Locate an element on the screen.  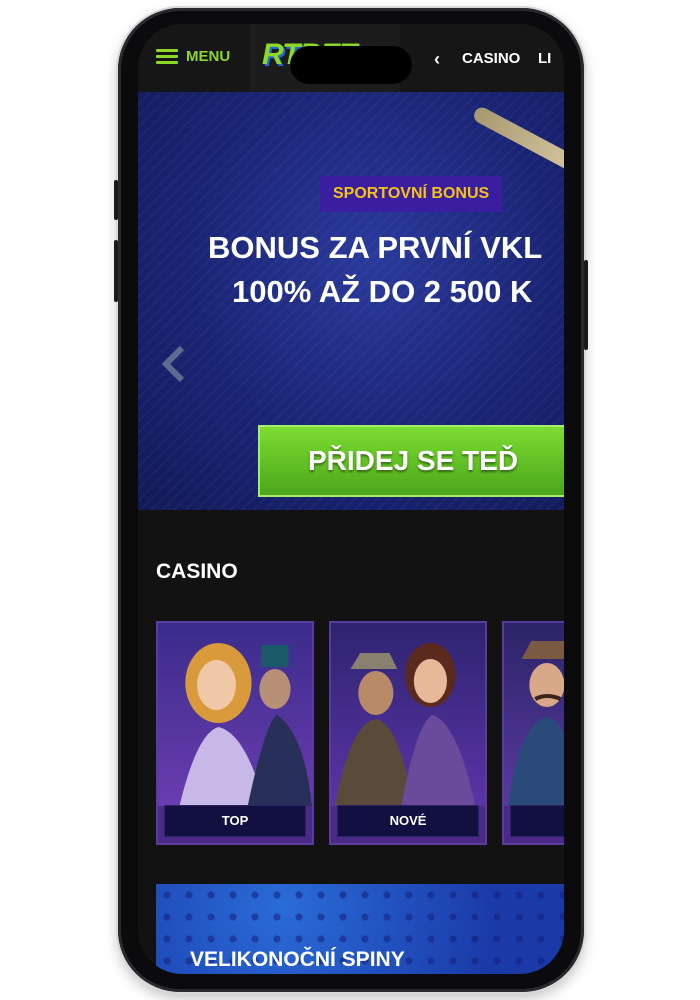
menu-label: MENU is located at coordinates (208, 56).